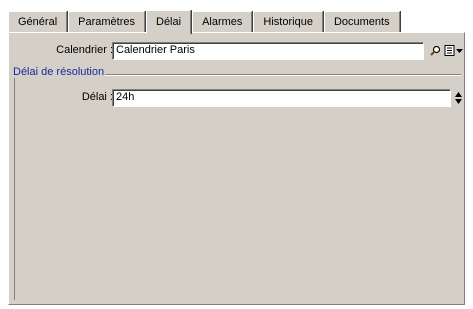 This screenshot has width=473, height=309. Describe the element at coordinates (14, 187) in the screenshot. I see `resolution-group-left-edge` at that location.